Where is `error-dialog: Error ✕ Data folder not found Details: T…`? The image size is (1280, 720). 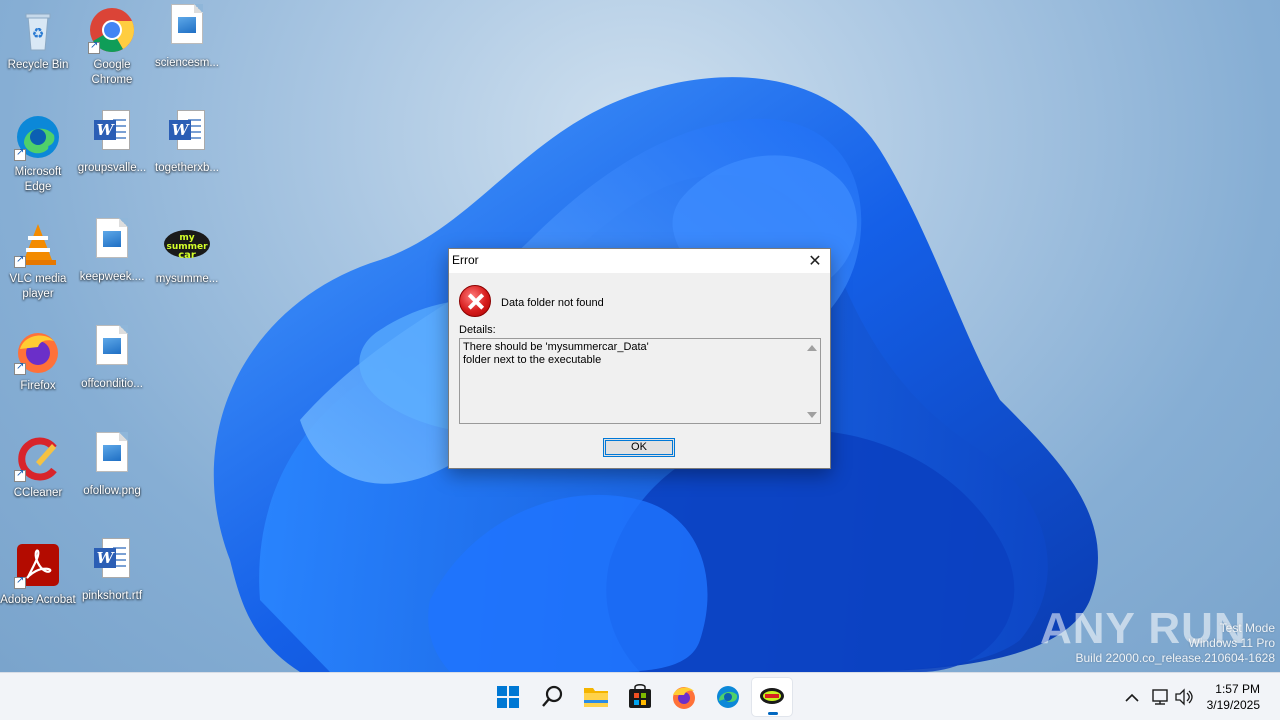 error-dialog: Error ✕ Data folder not found Details: T… is located at coordinates (639, 358).